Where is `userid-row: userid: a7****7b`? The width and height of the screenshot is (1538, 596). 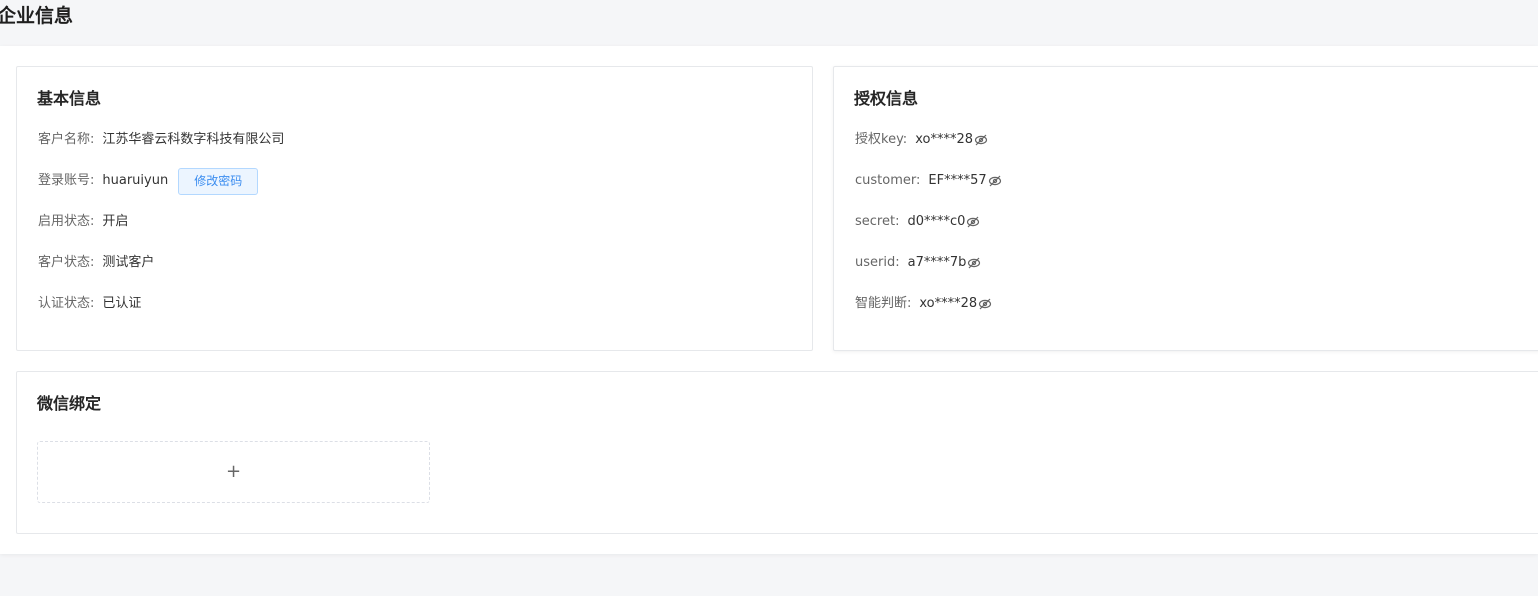
userid-row: userid: a7****7b is located at coordinates (918, 263).